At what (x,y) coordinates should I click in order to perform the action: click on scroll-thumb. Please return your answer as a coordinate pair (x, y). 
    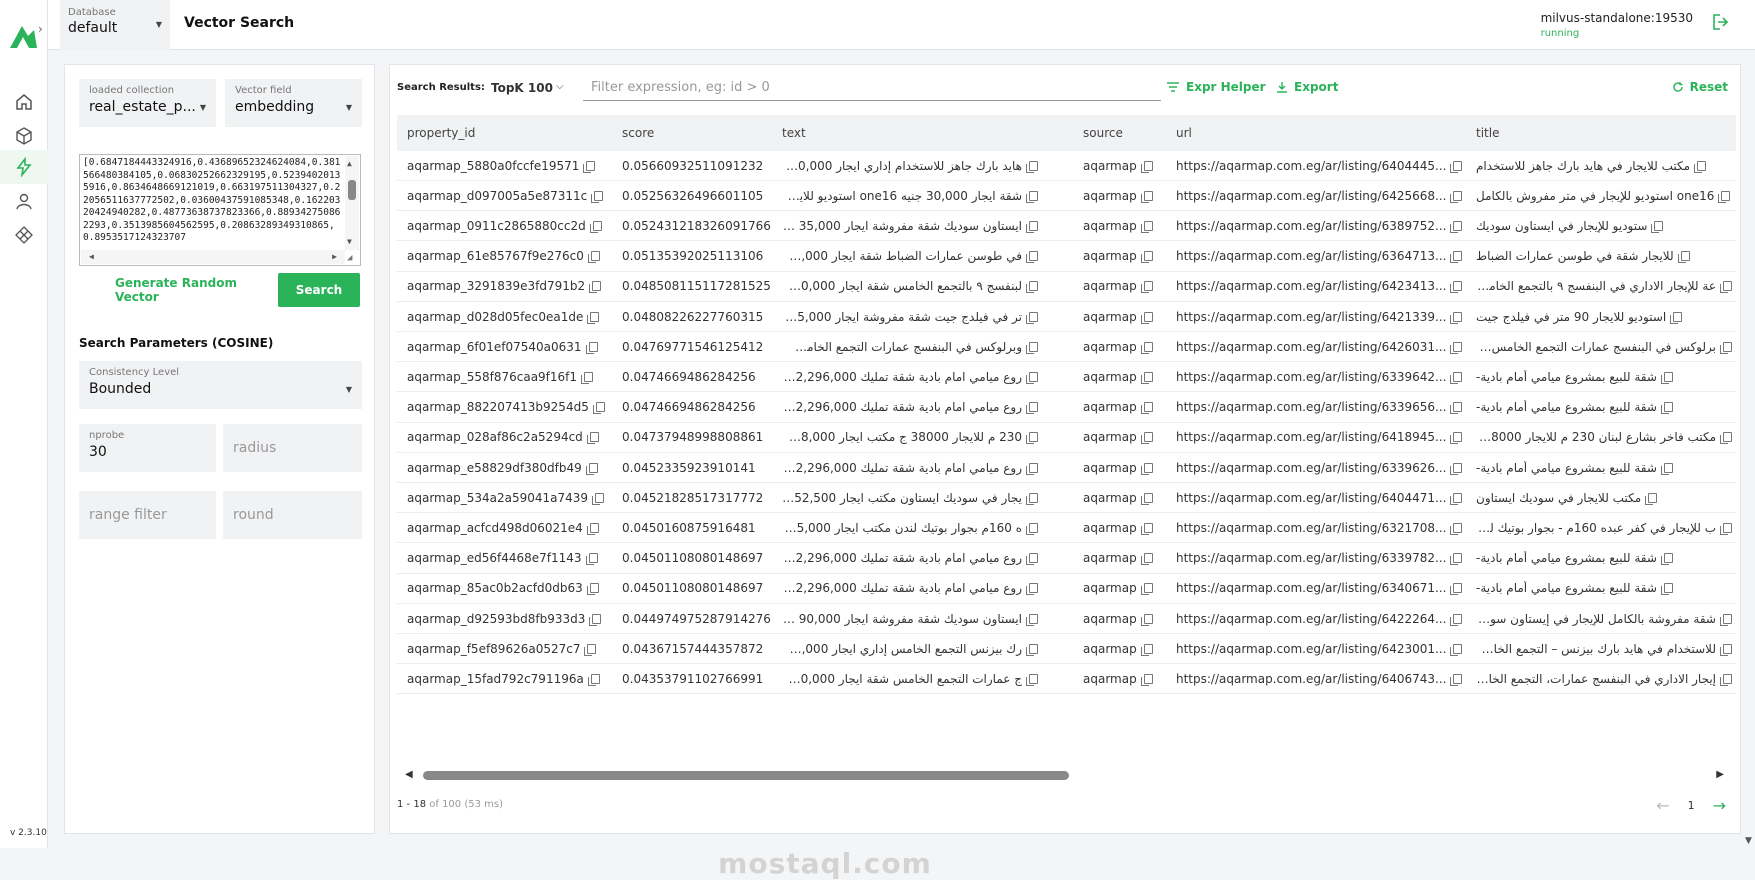
    Looking at the image, I should click on (352, 190).